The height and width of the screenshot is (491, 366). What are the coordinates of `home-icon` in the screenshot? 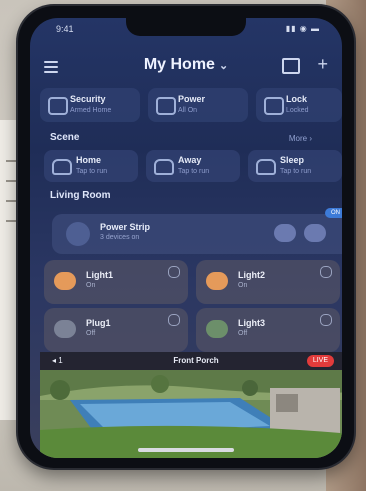 It's located at (62, 167).